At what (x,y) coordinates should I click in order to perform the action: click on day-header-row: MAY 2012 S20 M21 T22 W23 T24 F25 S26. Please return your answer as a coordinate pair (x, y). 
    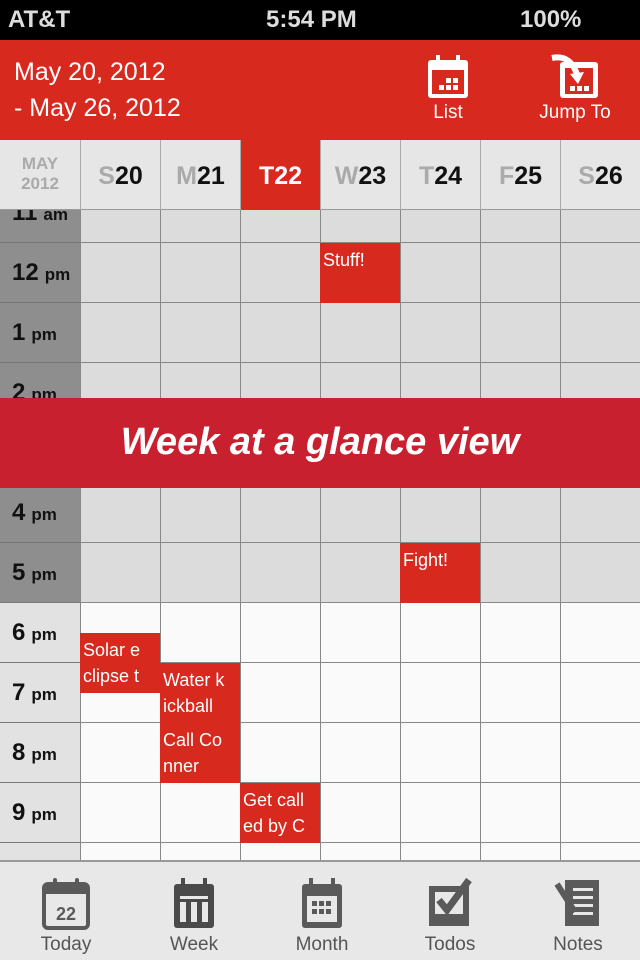
    Looking at the image, I should click on (320, 175).